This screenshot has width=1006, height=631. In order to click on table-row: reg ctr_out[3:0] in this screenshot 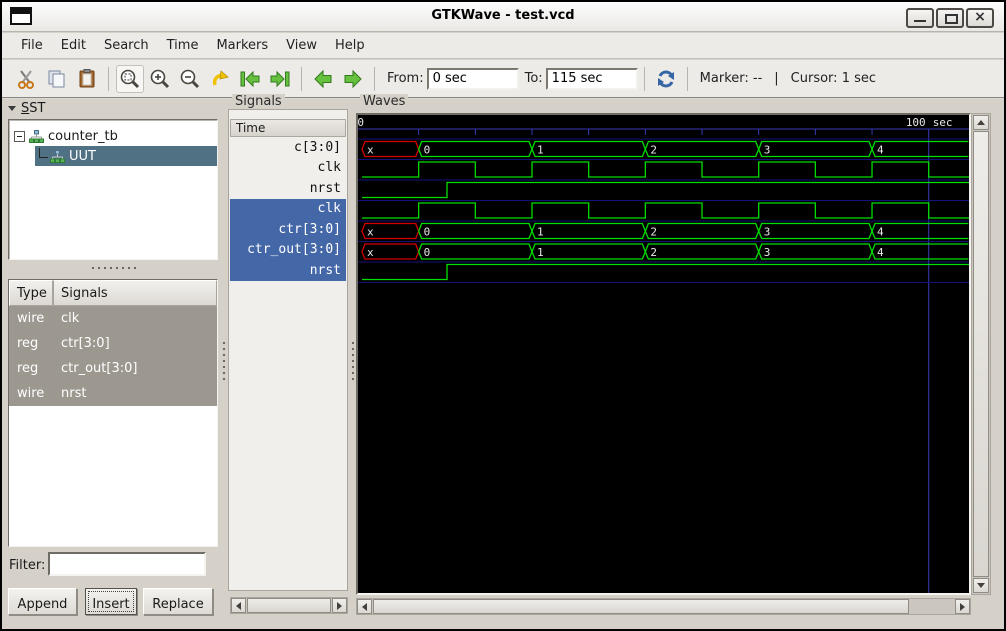, I will do `click(113, 368)`.